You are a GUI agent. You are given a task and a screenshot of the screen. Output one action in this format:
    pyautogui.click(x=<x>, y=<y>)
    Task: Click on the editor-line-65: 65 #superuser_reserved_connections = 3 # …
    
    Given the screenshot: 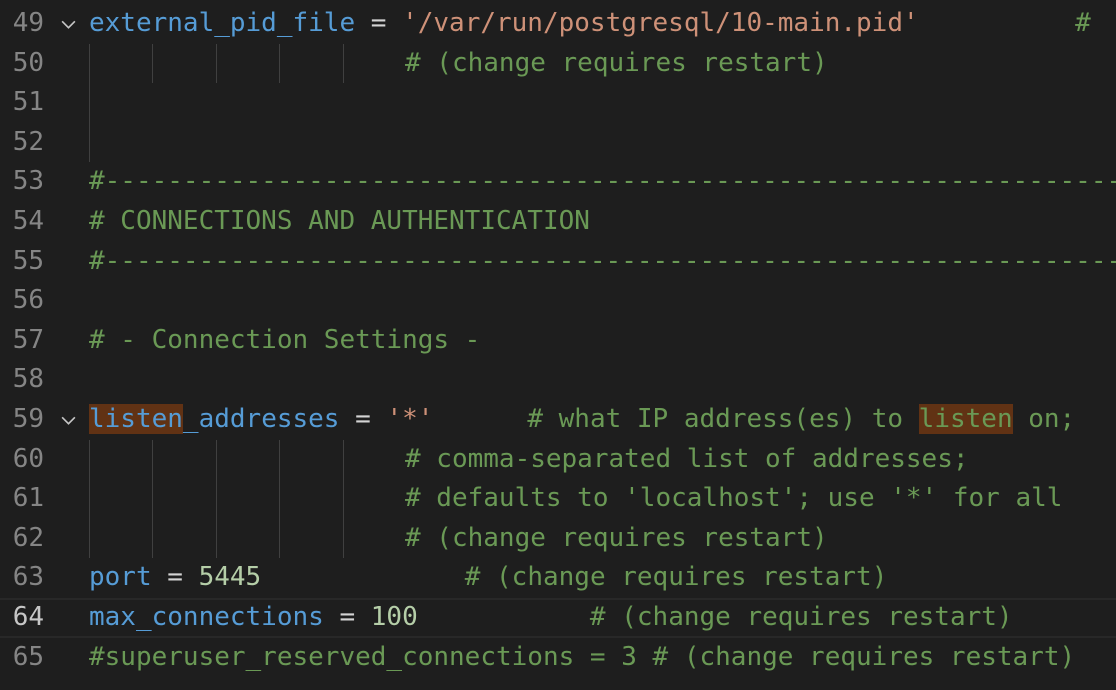 What is the action you would take?
    pyautogui.click(x=558, y=658)
    